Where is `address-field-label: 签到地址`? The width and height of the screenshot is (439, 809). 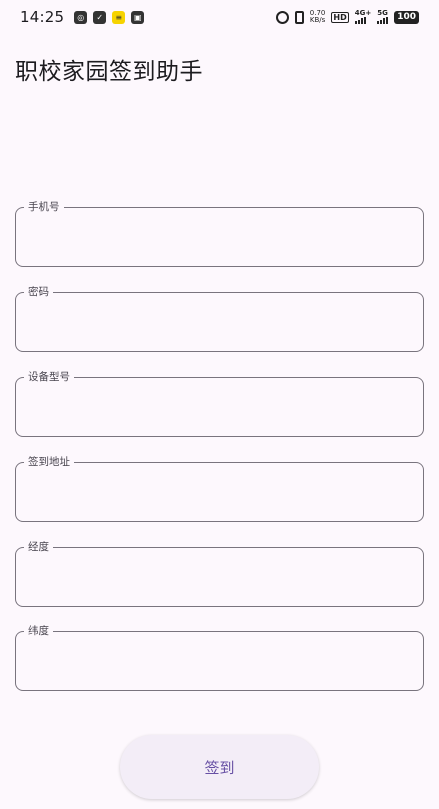 address-field-label: 签到地址 is located at coordinates (49, 462).